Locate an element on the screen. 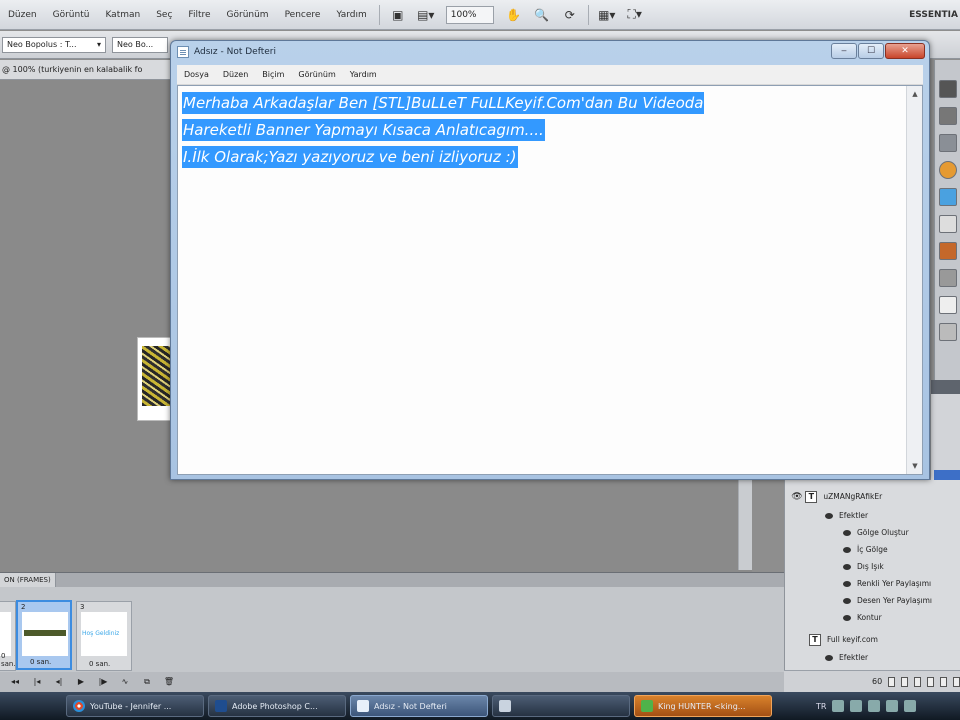  notepad-menu-gorunum: Görünüm is located at coordinates (316, 74).